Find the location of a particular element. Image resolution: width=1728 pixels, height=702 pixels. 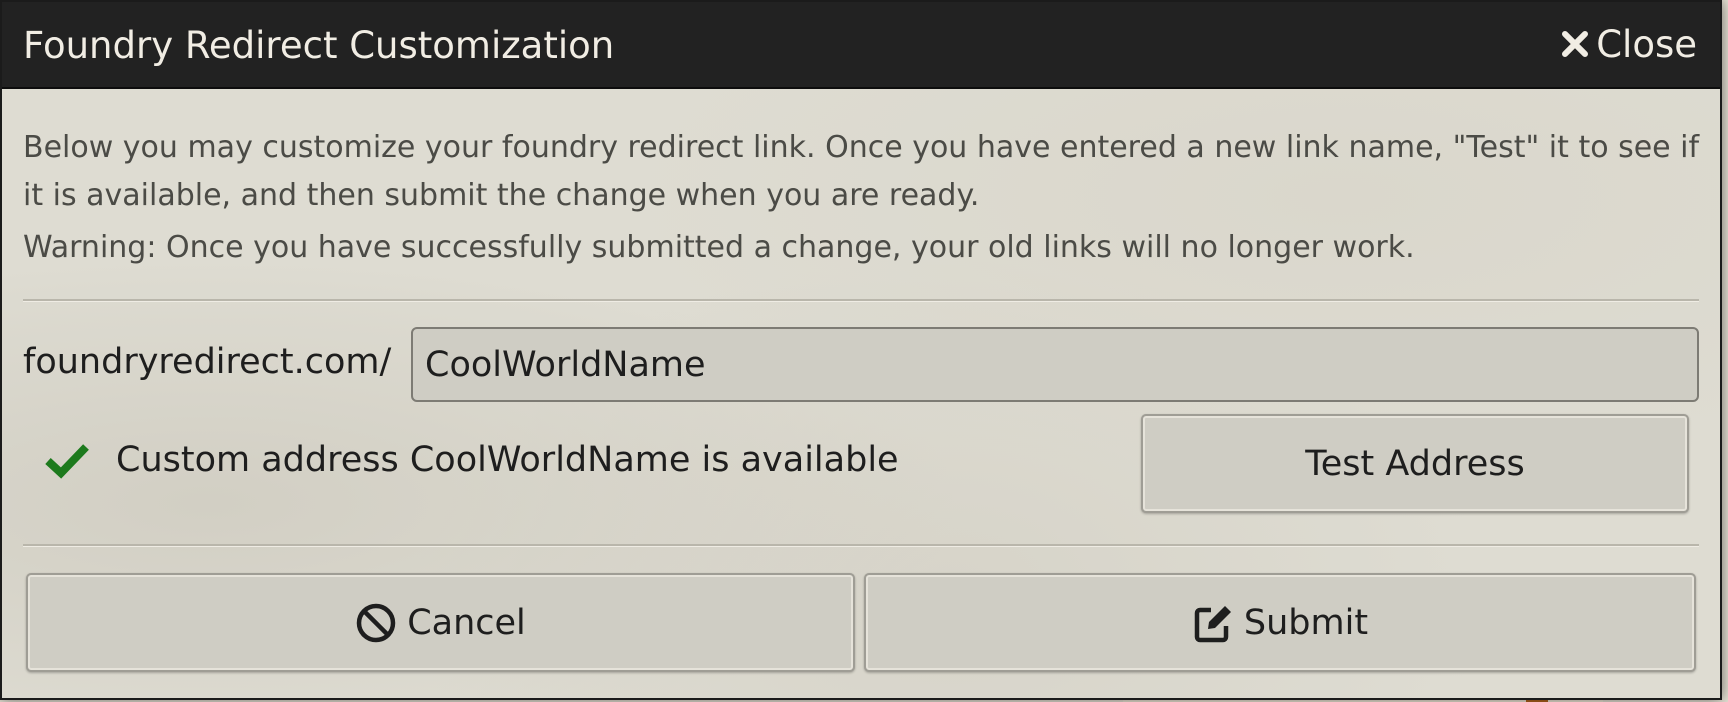

submit-label: Submit is located at coordinates (1306, 622).